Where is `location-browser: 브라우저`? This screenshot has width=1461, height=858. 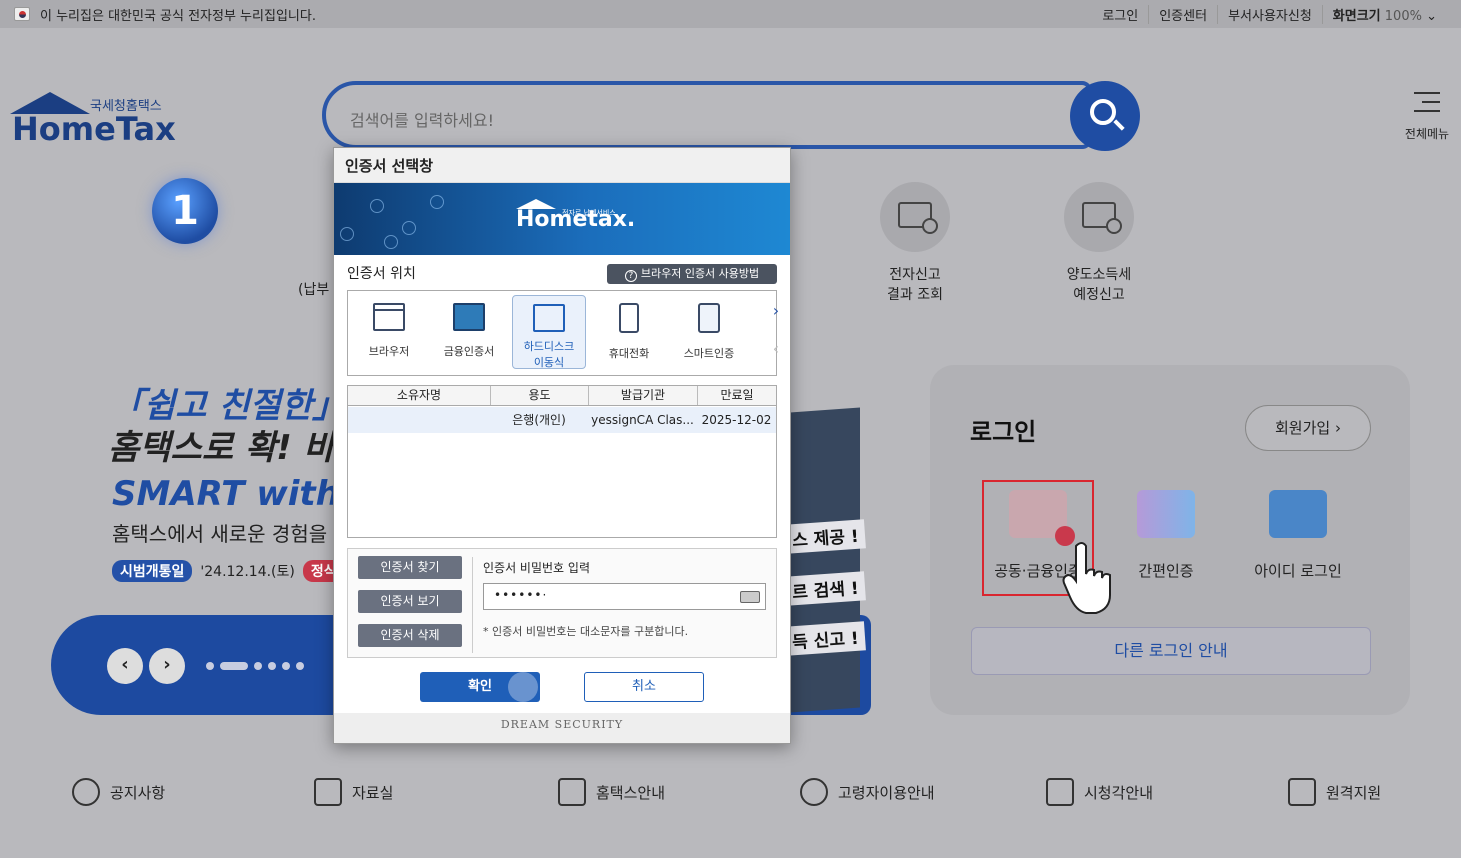
location-browser: 브라우저 is located at coordinates (389, 332).